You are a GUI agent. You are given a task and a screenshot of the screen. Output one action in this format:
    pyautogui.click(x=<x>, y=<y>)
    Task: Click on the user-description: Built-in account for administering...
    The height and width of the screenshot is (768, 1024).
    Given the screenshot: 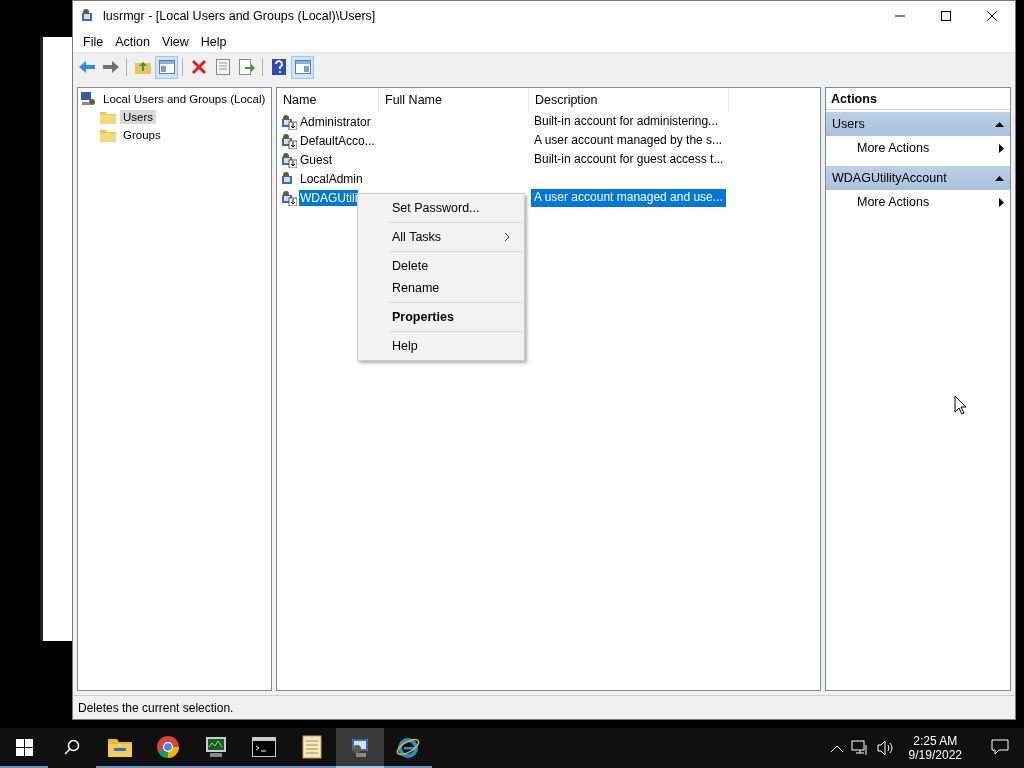 What is the action you would take?
    pyautogui.click(x=626, y=121)
    